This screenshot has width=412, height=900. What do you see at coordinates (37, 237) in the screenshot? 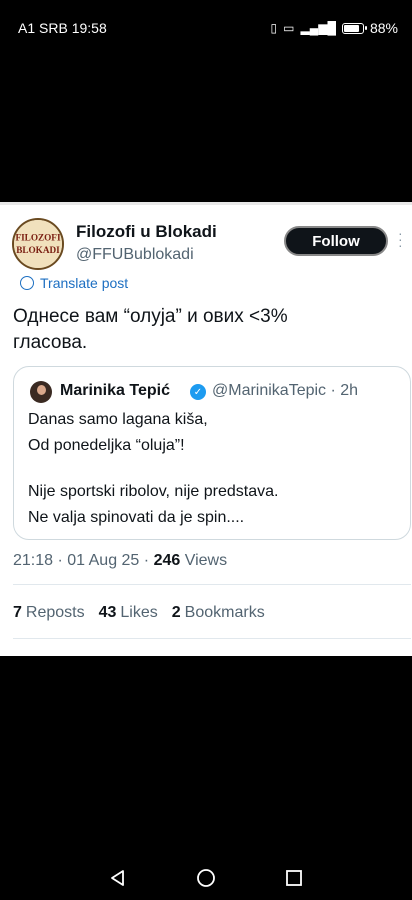
I see `avatar-text-top: FILOZOFI` at bounding box center [37, 237].